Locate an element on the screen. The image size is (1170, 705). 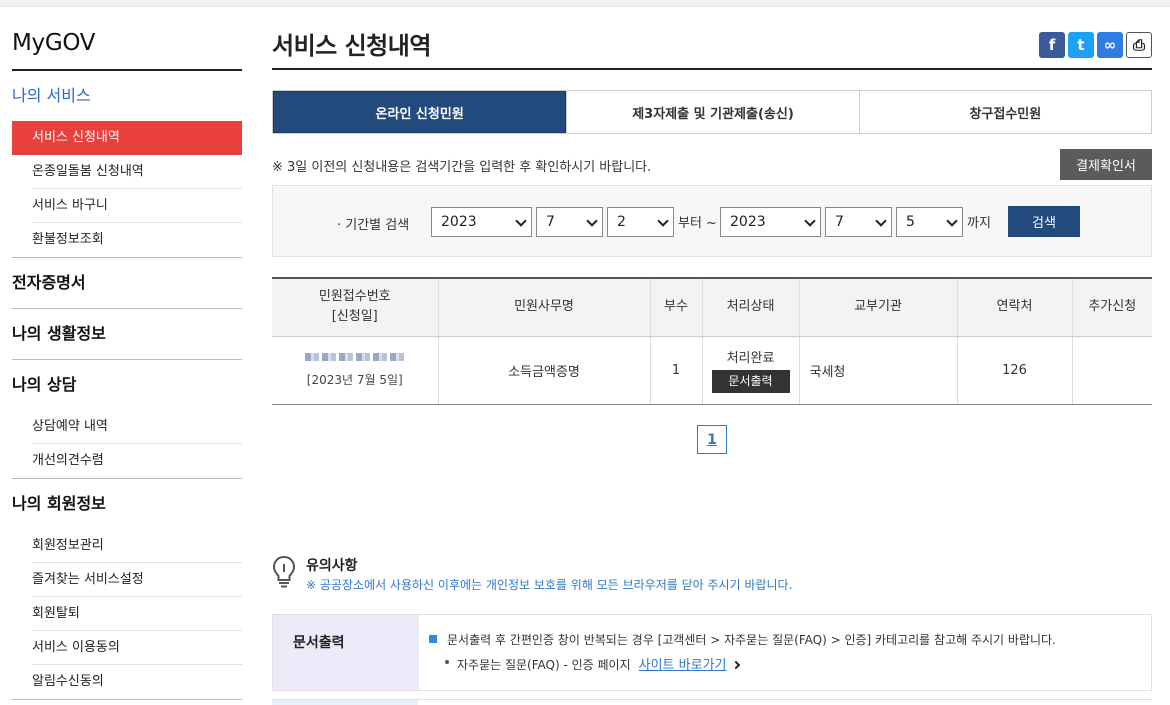
print-icon: ⎙ is located at coordinates (1139, 45).